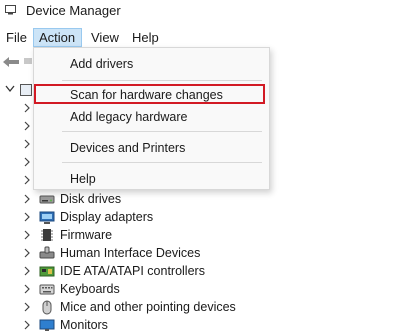  Describe the element at coordinates (105, 37) in the screenshot. I see `menu-view: View` at that location.